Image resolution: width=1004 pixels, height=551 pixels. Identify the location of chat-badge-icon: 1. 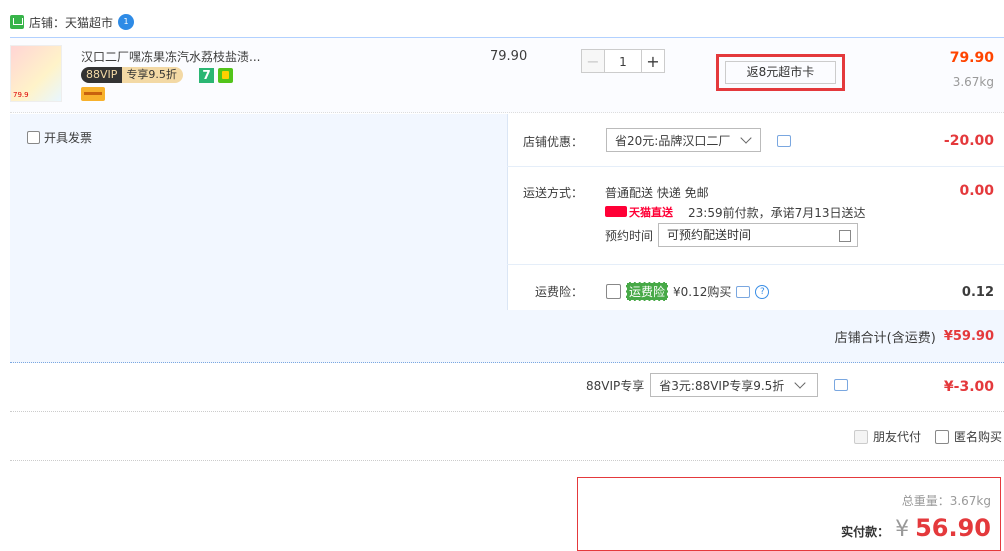
(126, 22).